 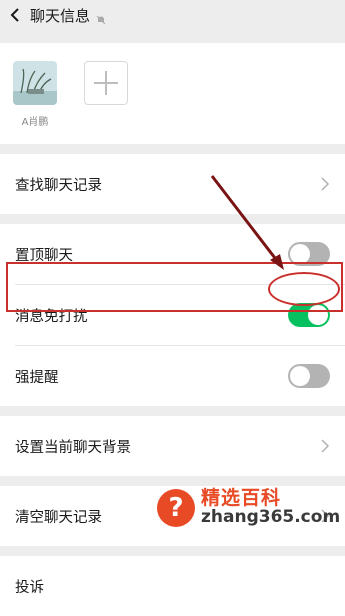 What do you see at coordinates (176, 508) in the screenshot?
I see `question-mark-icon: ?` at bounding box center [176, 508].